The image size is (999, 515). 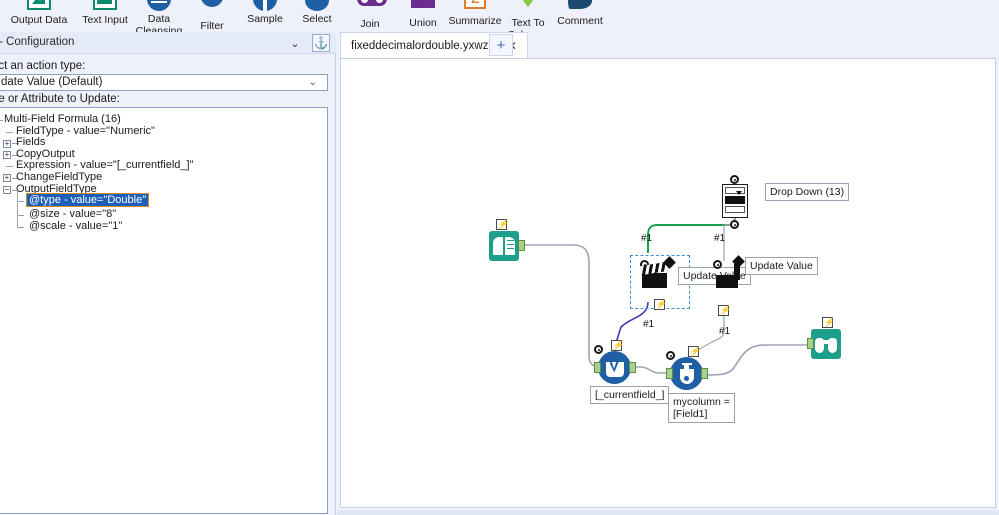 I want to click on tree-item-label: @size - value="8", so click(x=73, y=214).